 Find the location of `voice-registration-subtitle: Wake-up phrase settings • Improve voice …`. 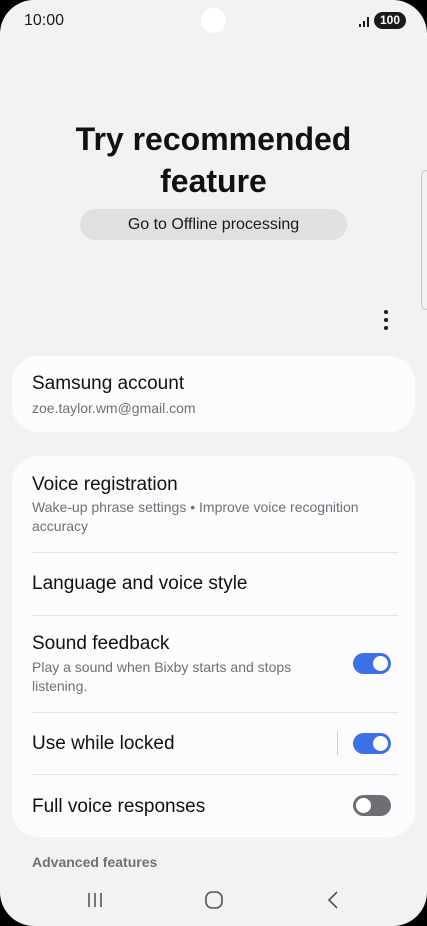

voice-registration-subtitle: Wake-up phrase settings • Improve voice … is located at coordinates (195, 516).